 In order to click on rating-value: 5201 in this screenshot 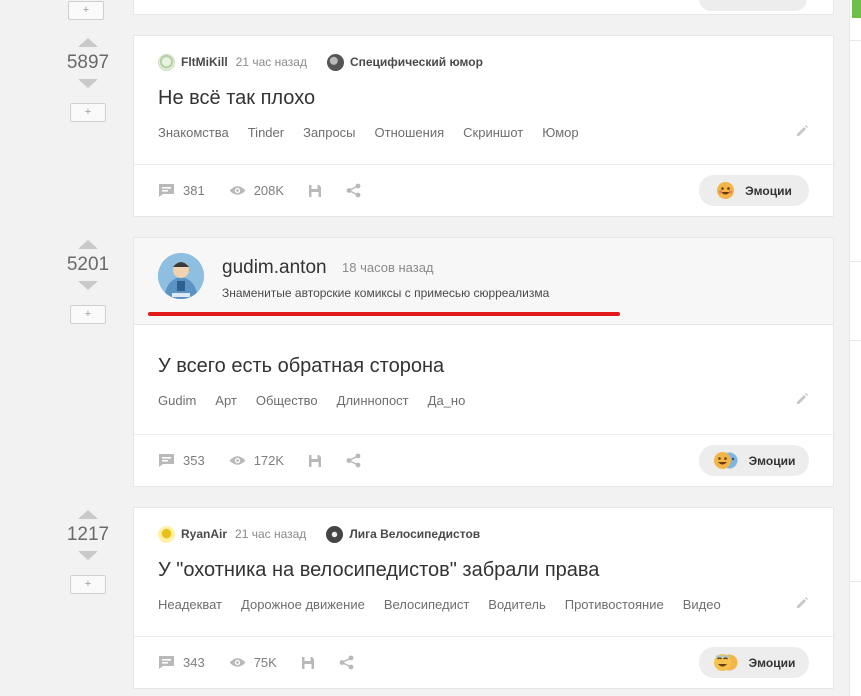, I will do `click(88, 264)`.